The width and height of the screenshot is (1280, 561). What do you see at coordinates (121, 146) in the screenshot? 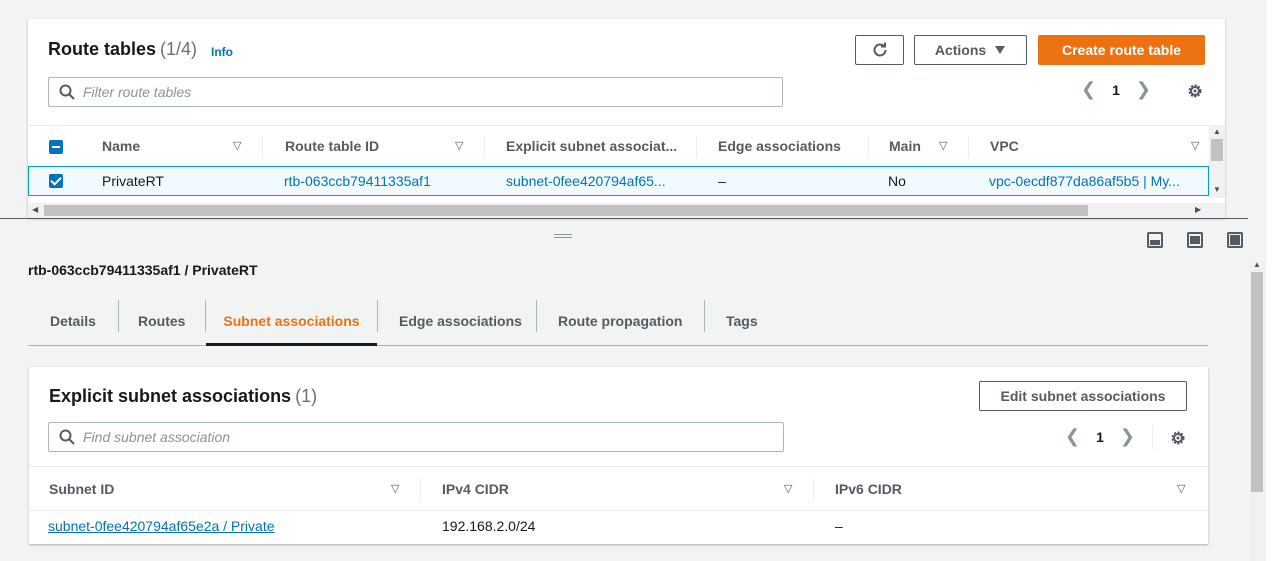
I see `col-name: Name` at bounding box center [121, 146].